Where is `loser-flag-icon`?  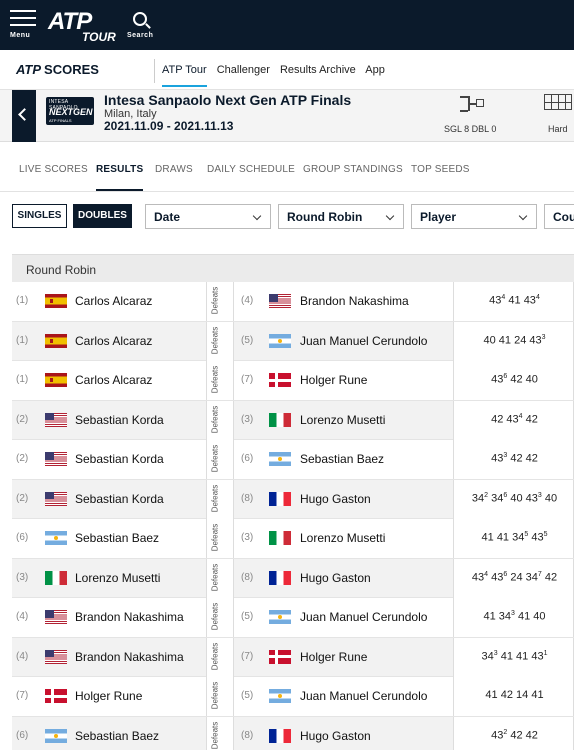
loser-flag-icon is located at coordinates (280, 656).